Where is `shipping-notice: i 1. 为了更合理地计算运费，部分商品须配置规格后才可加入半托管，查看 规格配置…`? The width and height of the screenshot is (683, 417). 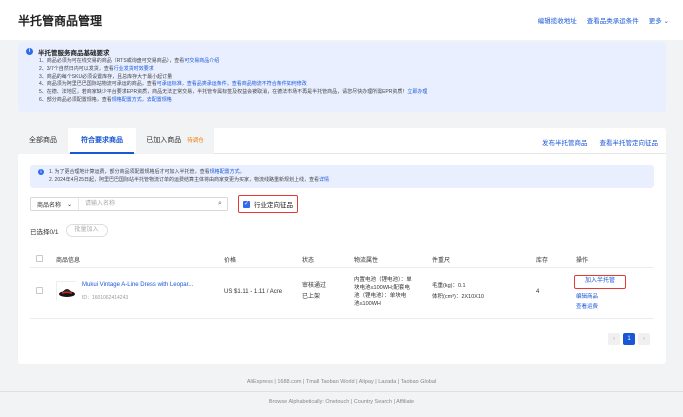 shipping-notice: i 1. 为了更合理地计算运费，部分商品须配置规格后才可加入半托管，查看 规格配置… is located at coordinates (342, 176).